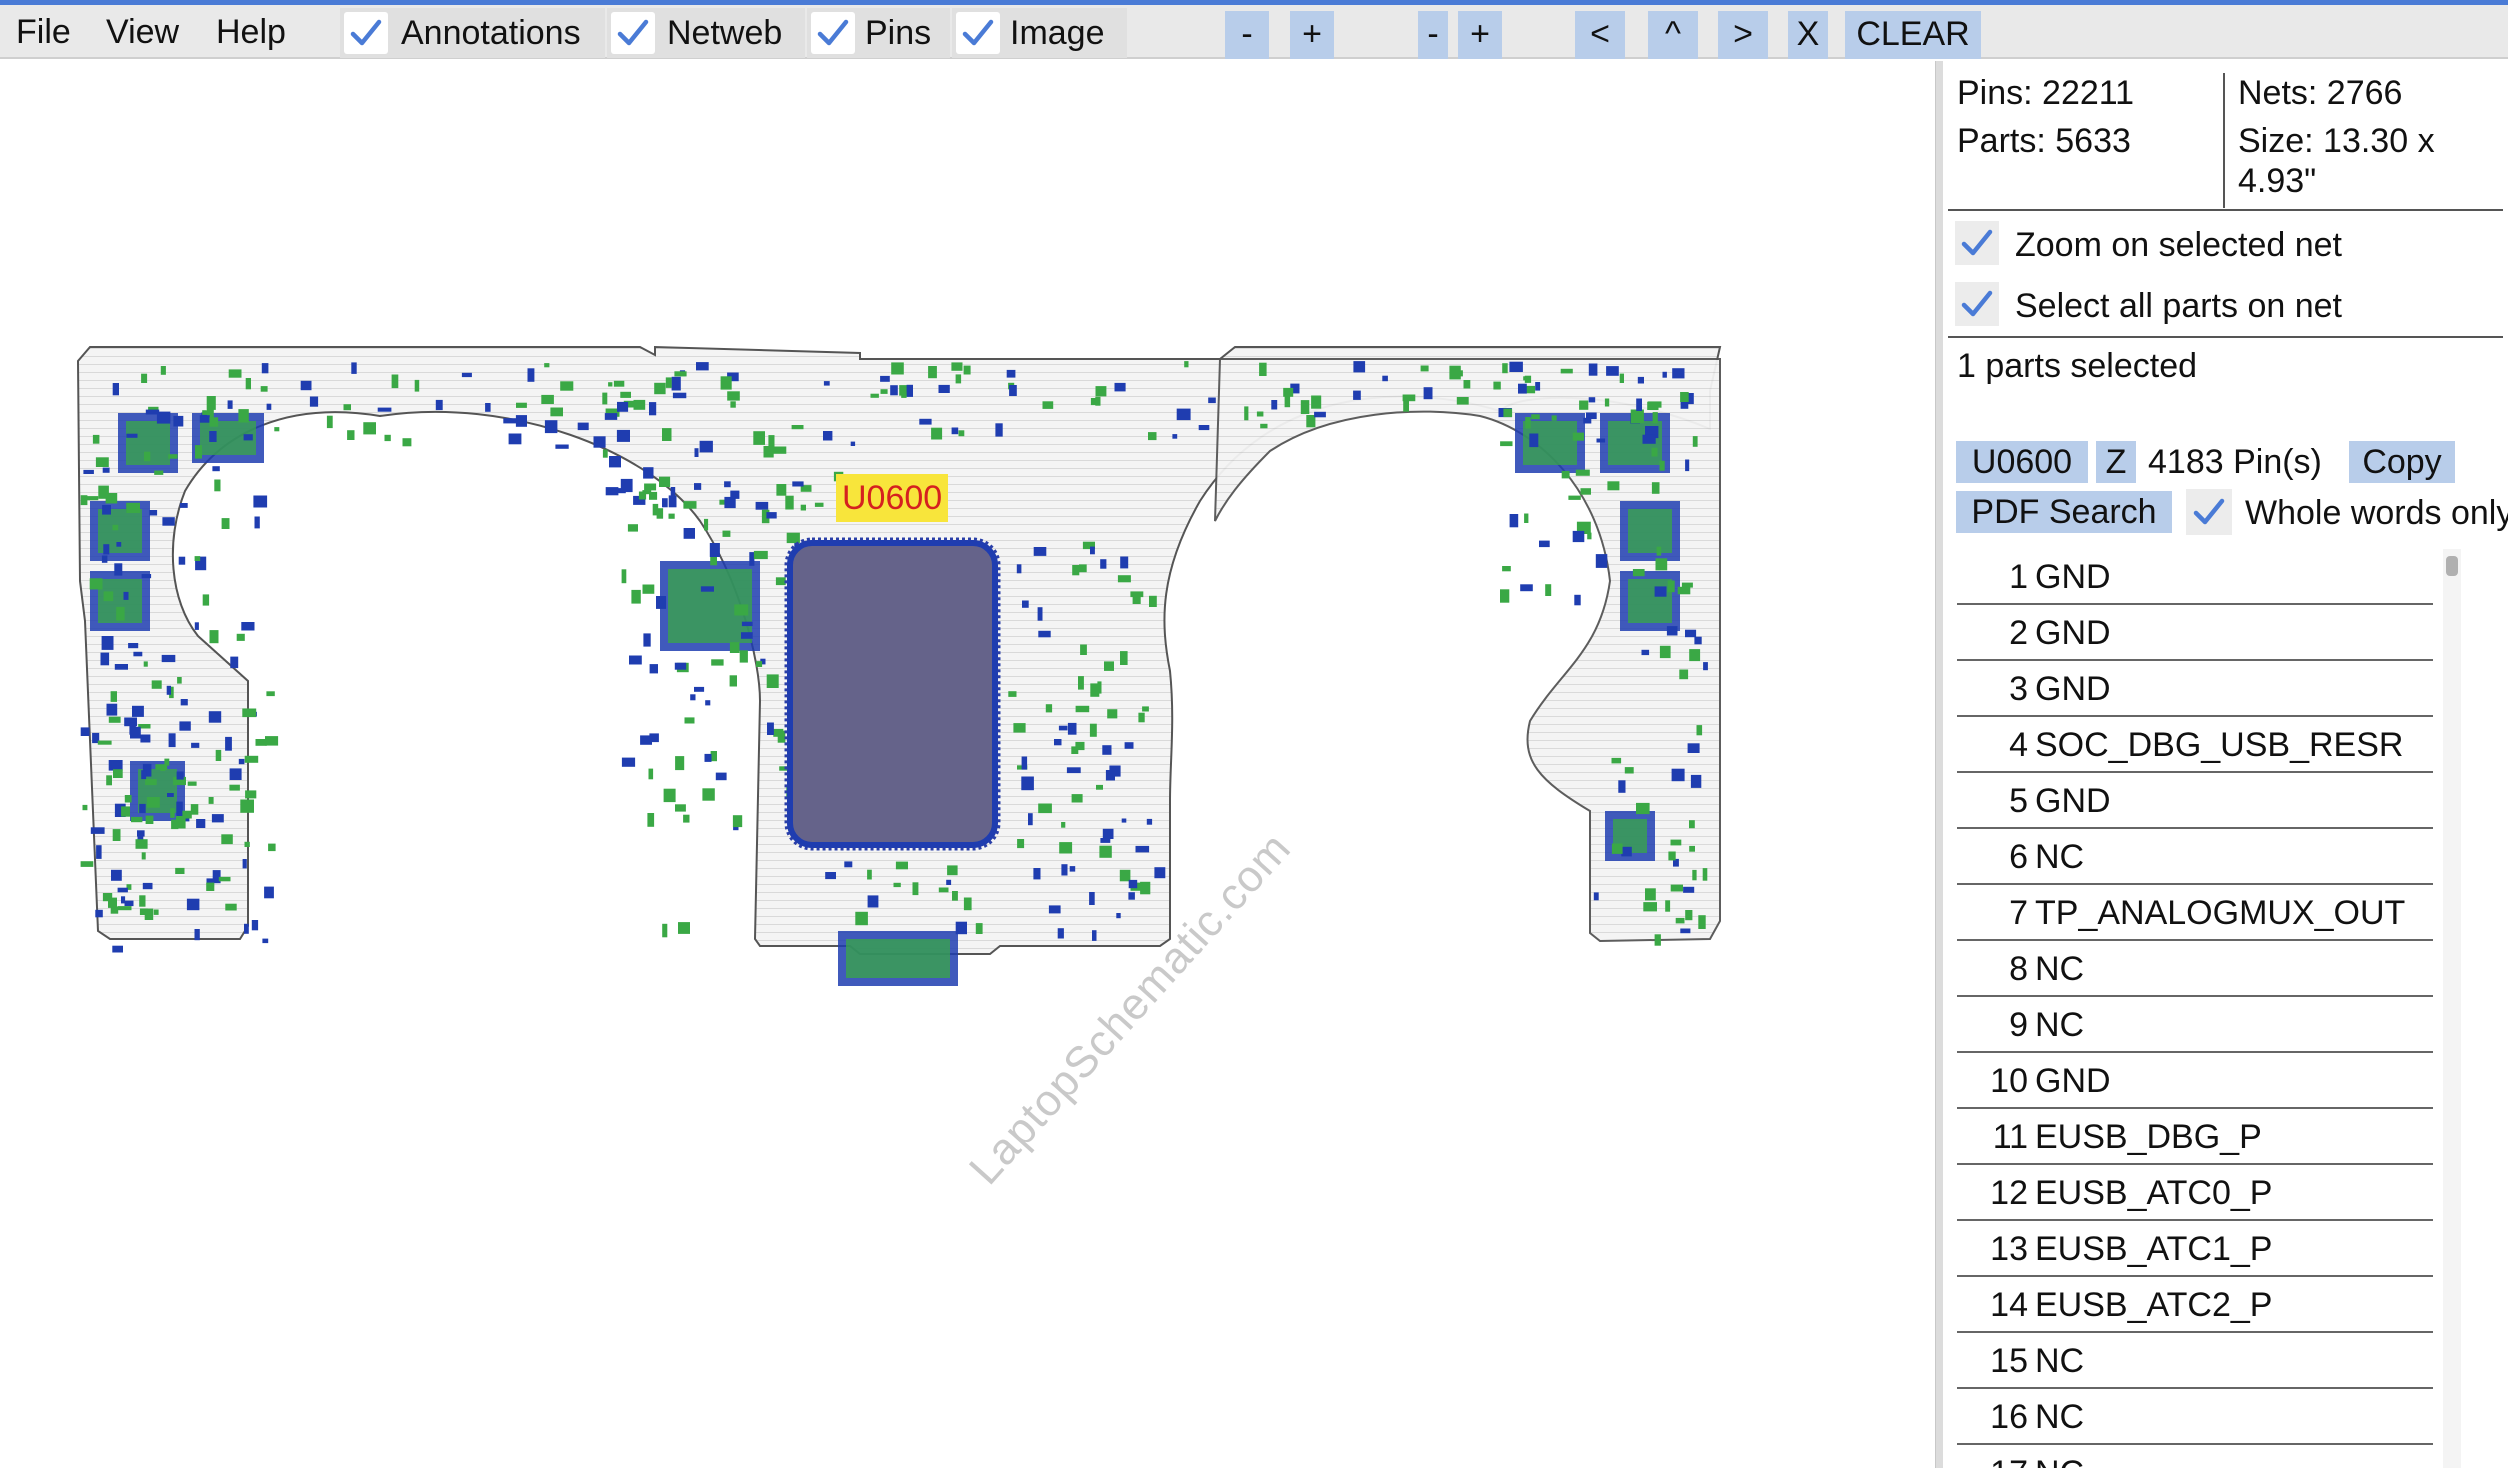  I want to click on zoom-in-button: +, so click(1312, 35).